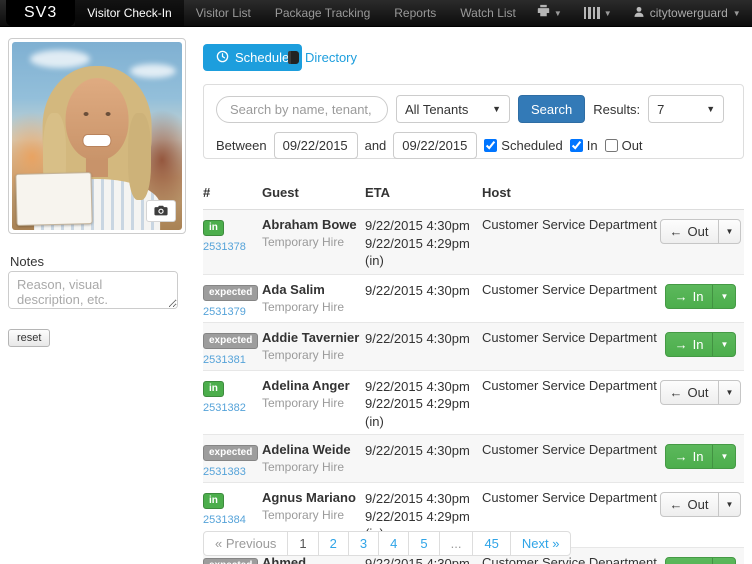  Describe the element at coordinates (576, 145) in the screenshot. I see `in-checkbox-input` at that location.